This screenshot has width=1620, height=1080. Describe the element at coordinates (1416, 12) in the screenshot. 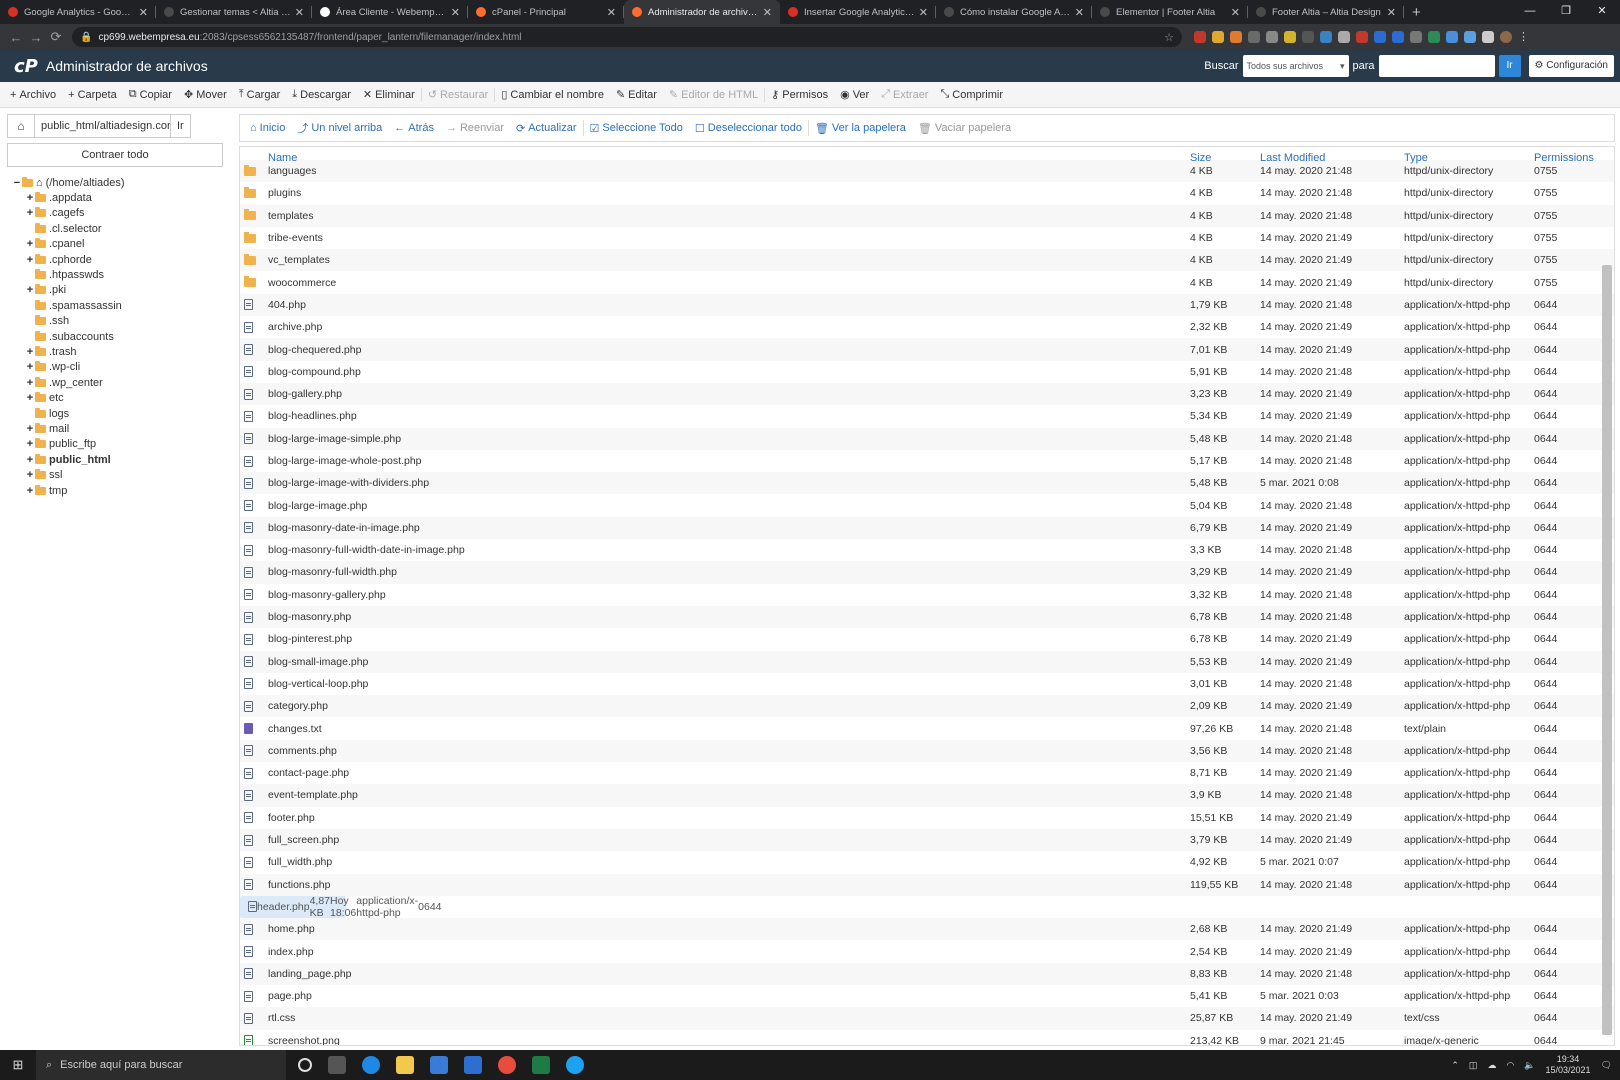

I see `new-tab-button: +` at that location.